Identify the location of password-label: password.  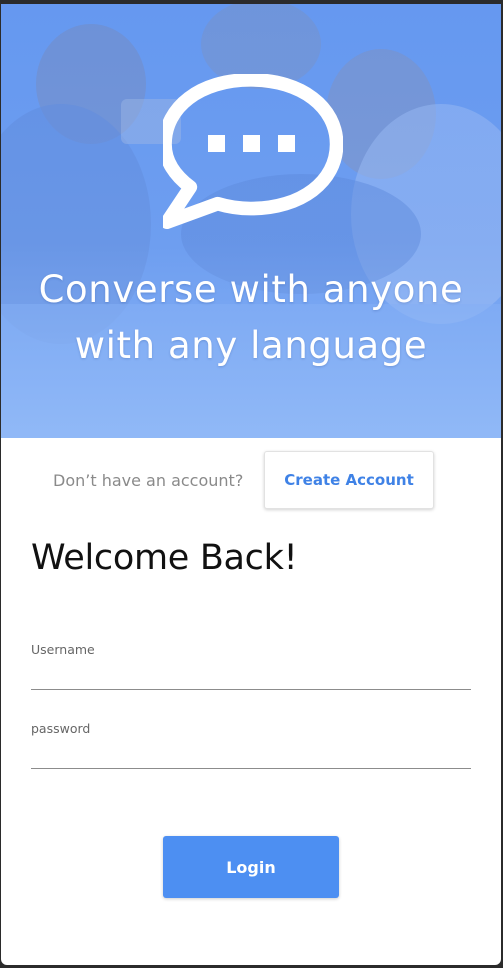
(61, 728).